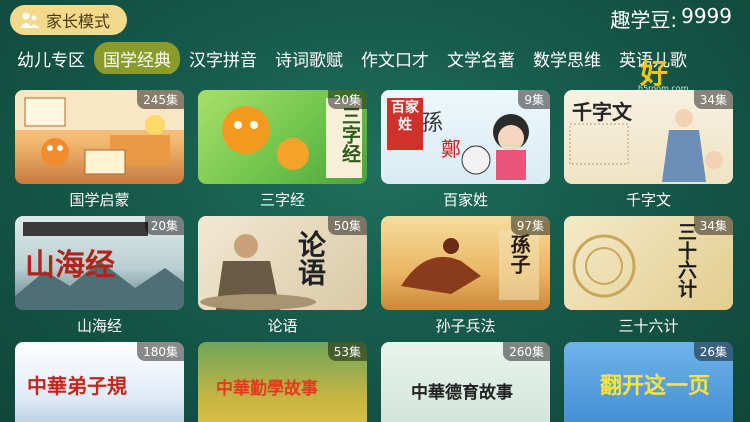  Describe the element at coordinates (78, 21) in the screenshot. I see `parent-mode-label: 家长模式` at that location.